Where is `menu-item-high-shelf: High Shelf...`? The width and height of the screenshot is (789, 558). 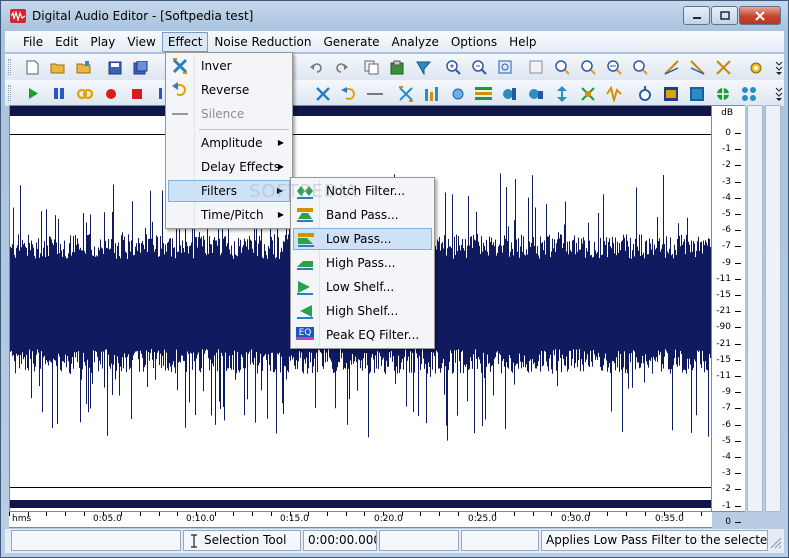
menu-item-high-shelf: High Shelf... is located at coordinates (362, 311).